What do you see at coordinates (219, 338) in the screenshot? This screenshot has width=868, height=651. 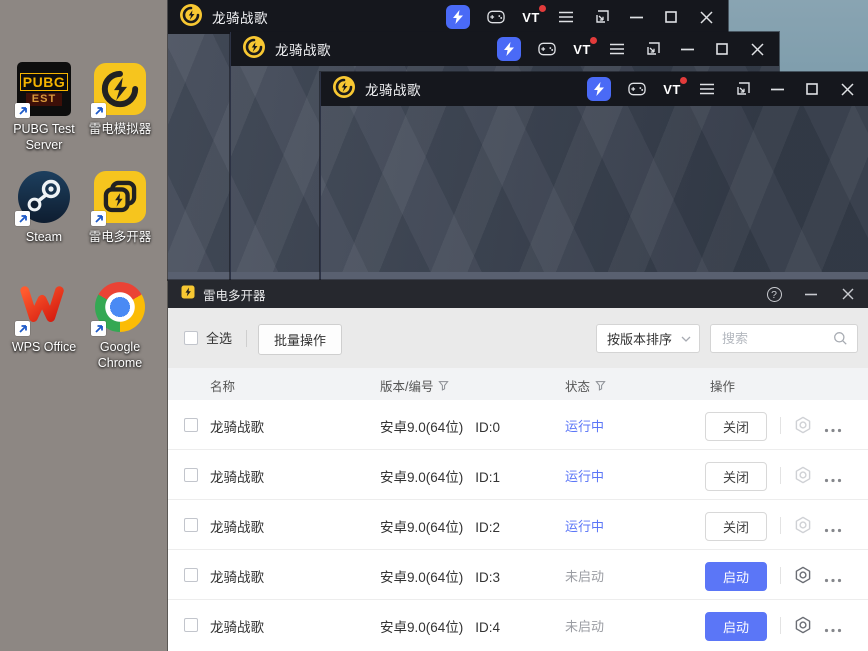 I see `select-all-label: 全选` at bounding box center [219, 338].